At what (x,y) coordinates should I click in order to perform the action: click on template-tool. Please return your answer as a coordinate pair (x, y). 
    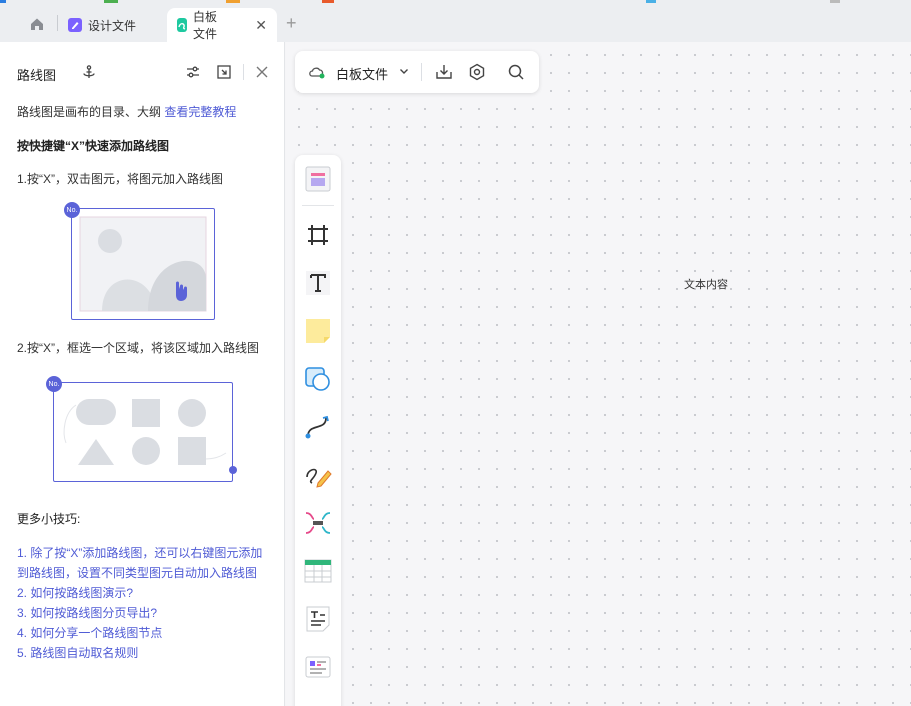
    Looking at the image, I should click on (318, 179).